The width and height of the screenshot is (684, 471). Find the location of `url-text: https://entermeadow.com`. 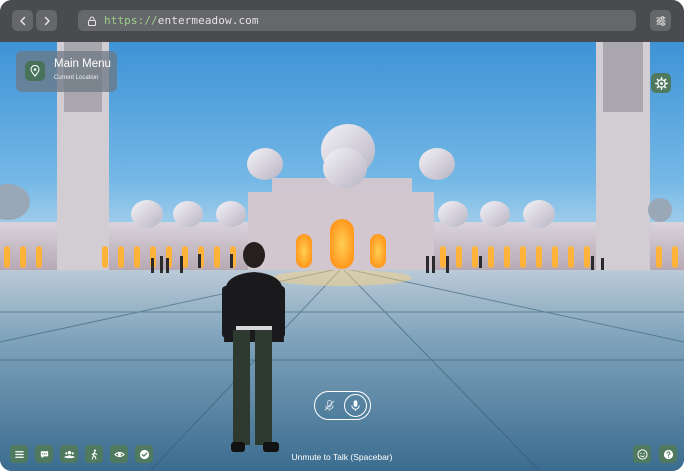

url-text: https://entermeadow.com is located at coordinates (181, 20).